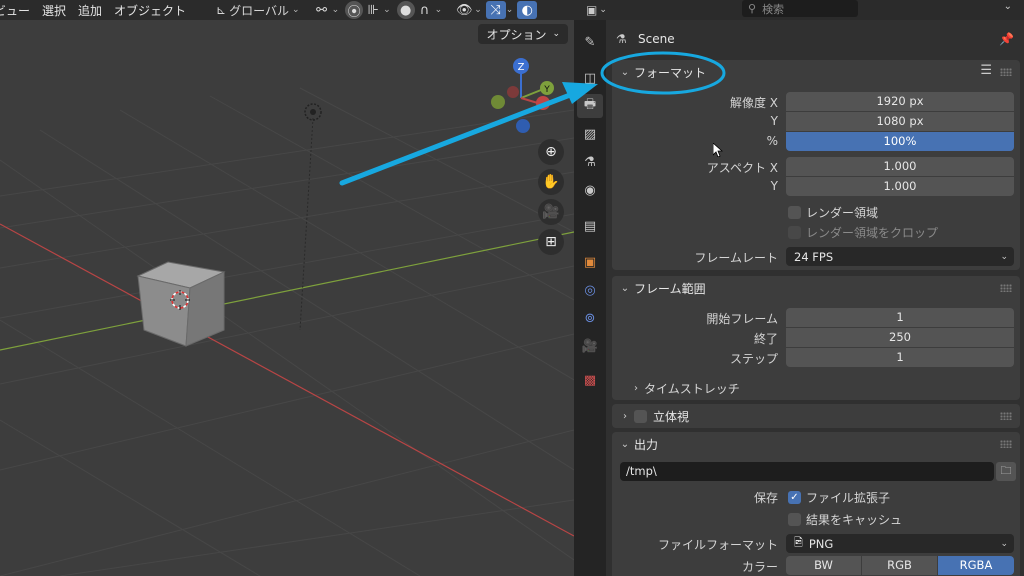 The width and height of the screenshot is (1024, 576). Describe the element at coordinates (590, 290) in the screenshot. I see `physics-tab-icon: ◎` at that location.